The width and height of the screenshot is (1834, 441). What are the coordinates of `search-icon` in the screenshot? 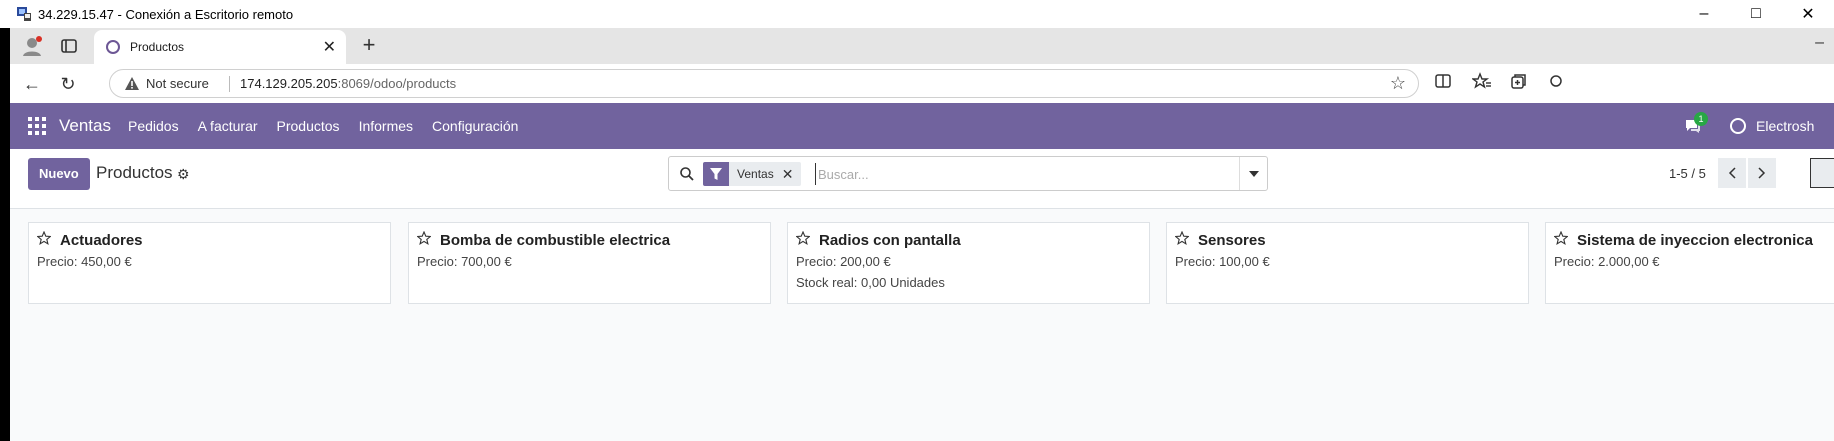 It's located at (687, 174).